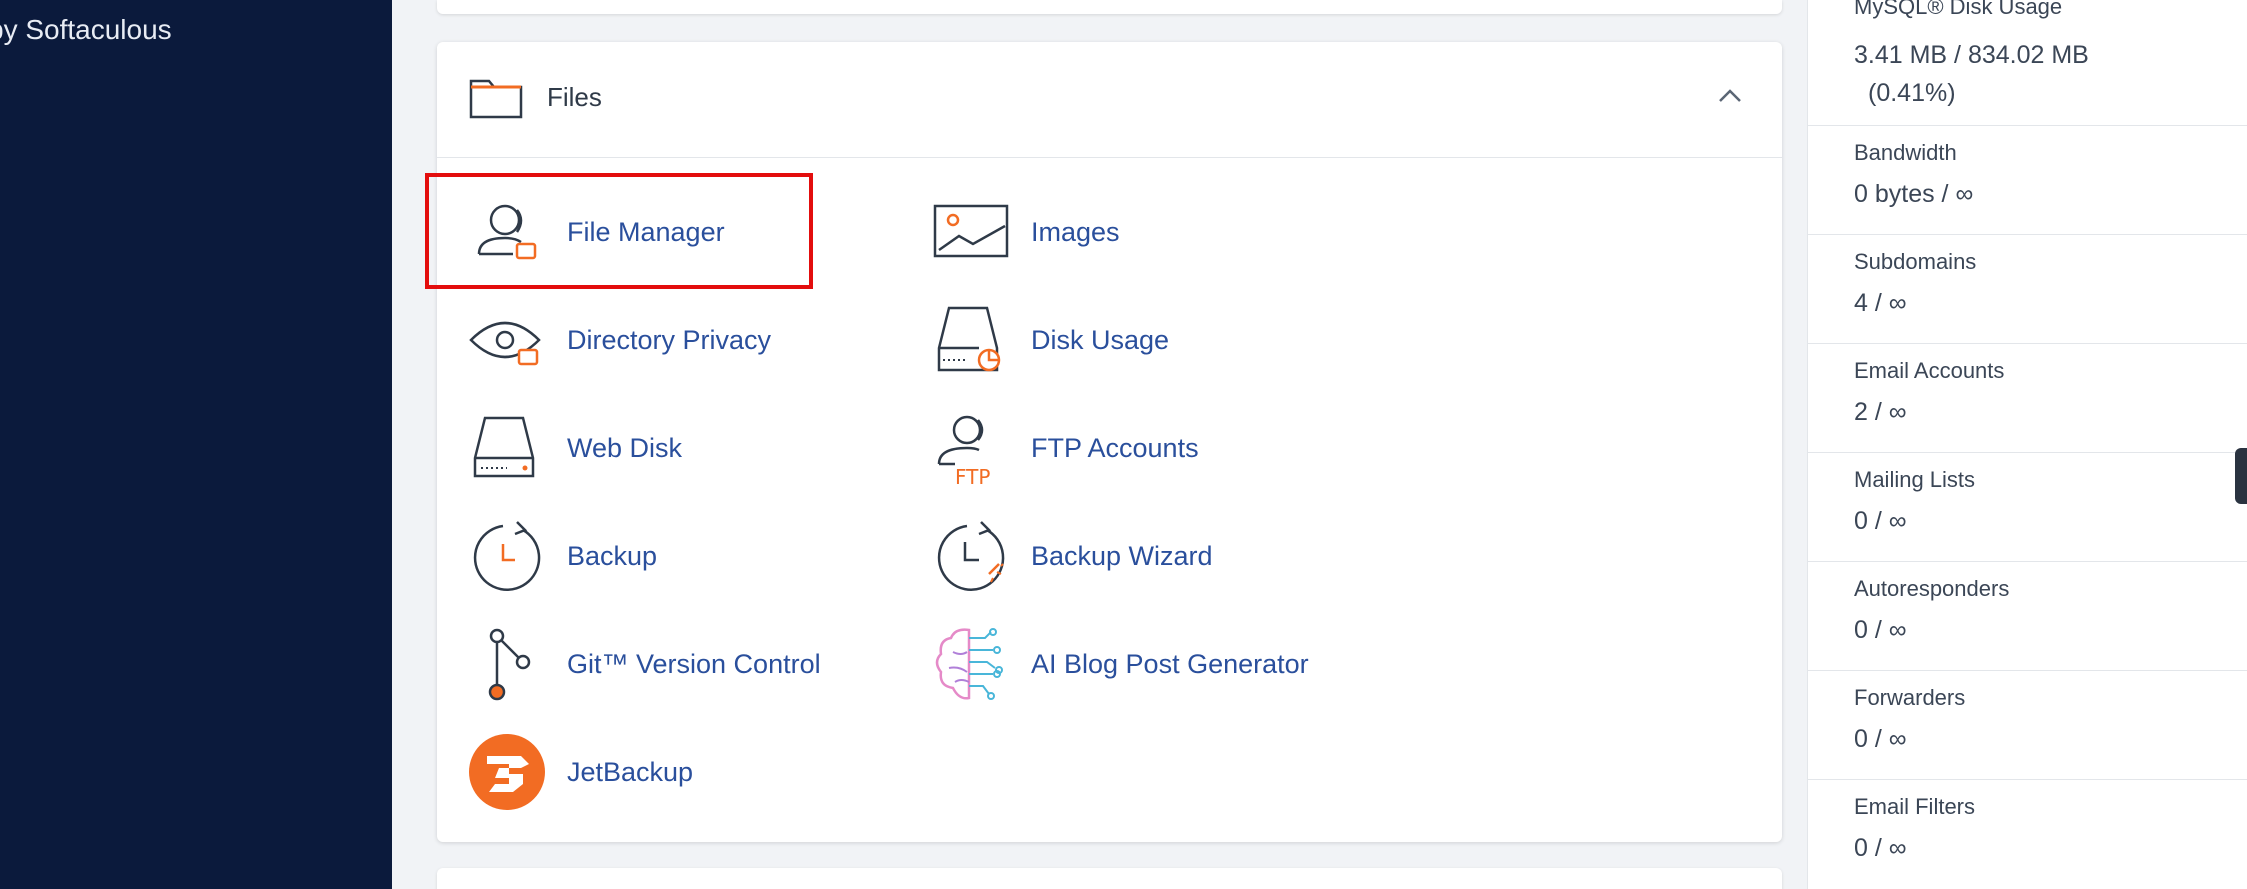  Describe the element at coordinates (1915, 806) in the screenshot. I see `stat-label: Email Filters` at that location.